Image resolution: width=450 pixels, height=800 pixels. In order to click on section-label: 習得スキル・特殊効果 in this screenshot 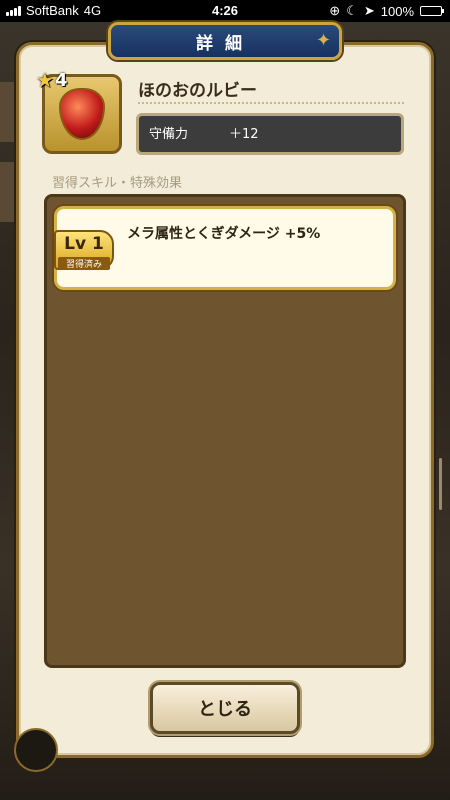, I will do `click(117, 183)`.